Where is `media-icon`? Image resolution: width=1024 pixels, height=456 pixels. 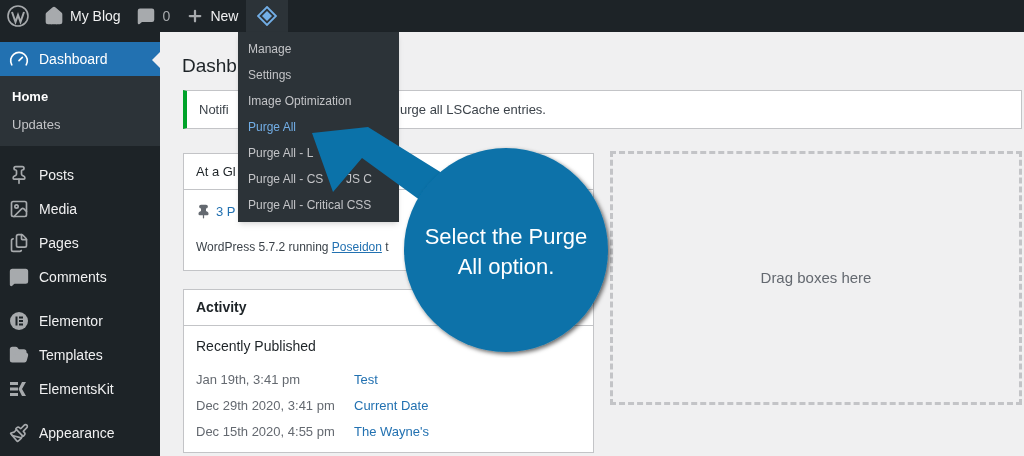
media-icon is located at coordinates (19, 209).